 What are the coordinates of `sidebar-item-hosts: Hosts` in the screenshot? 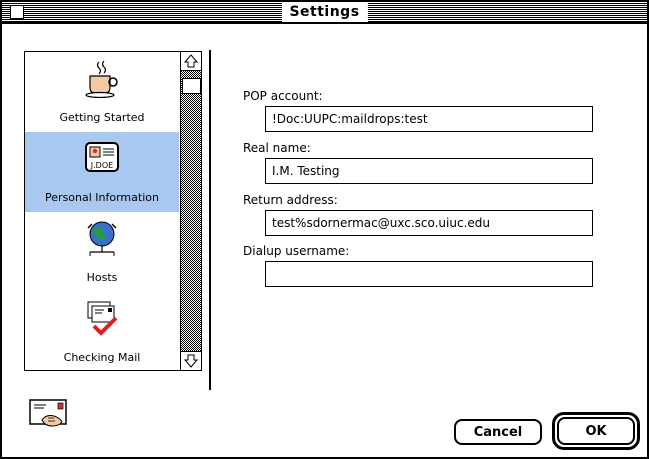 It's located at (102, 252).